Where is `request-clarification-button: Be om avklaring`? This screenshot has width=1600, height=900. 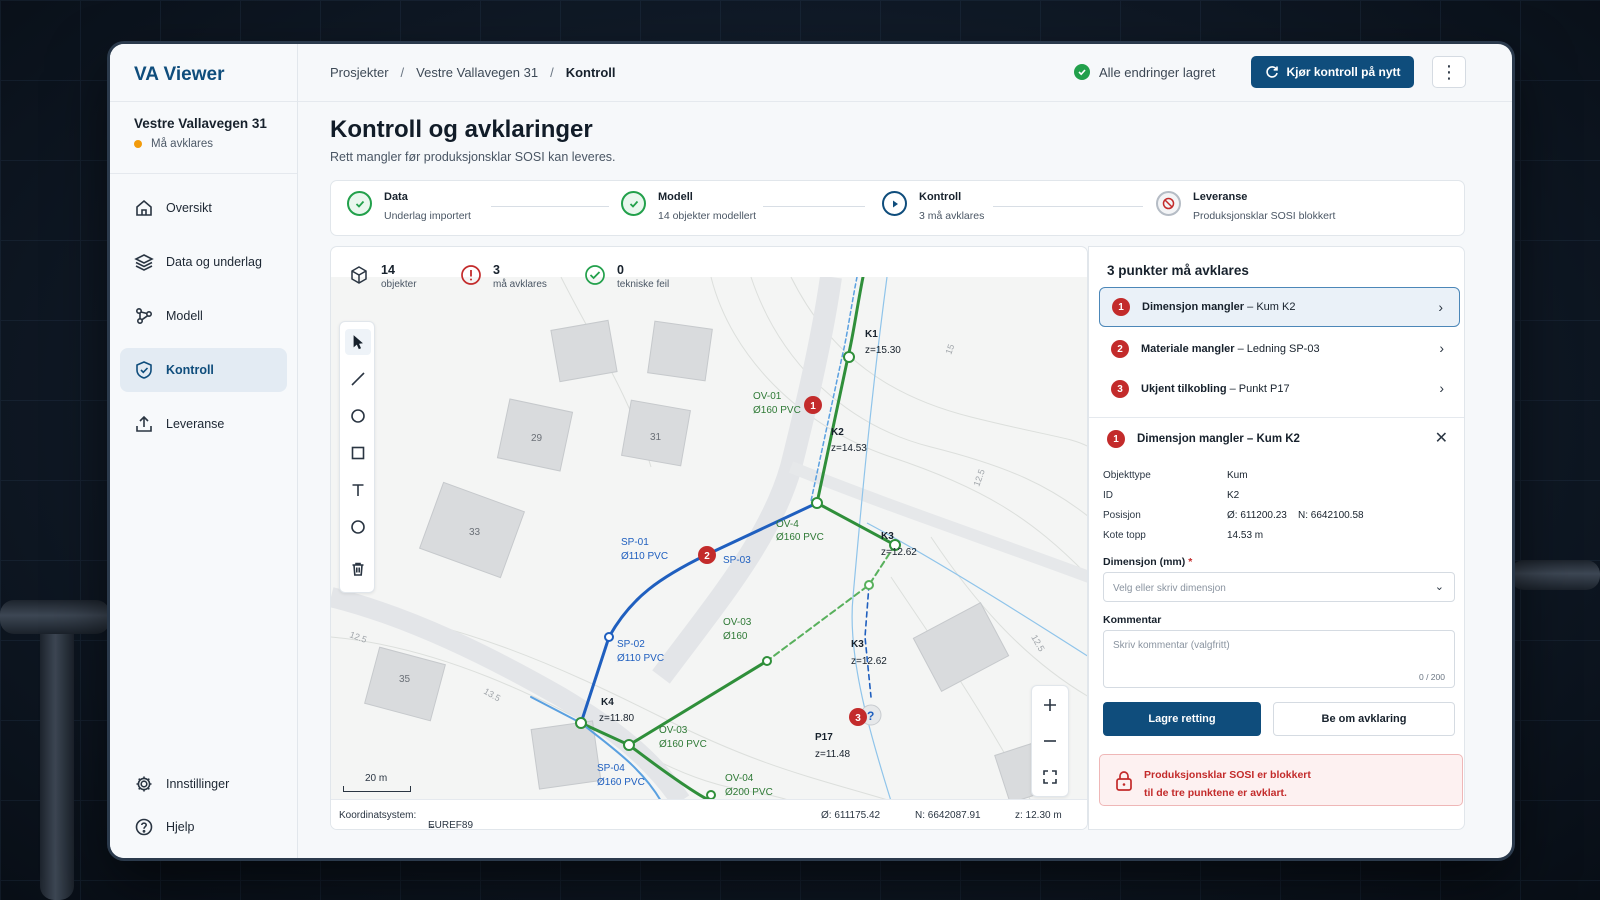 request-clarification-button: Be om avklaring is located at coordinates (1364, 719).